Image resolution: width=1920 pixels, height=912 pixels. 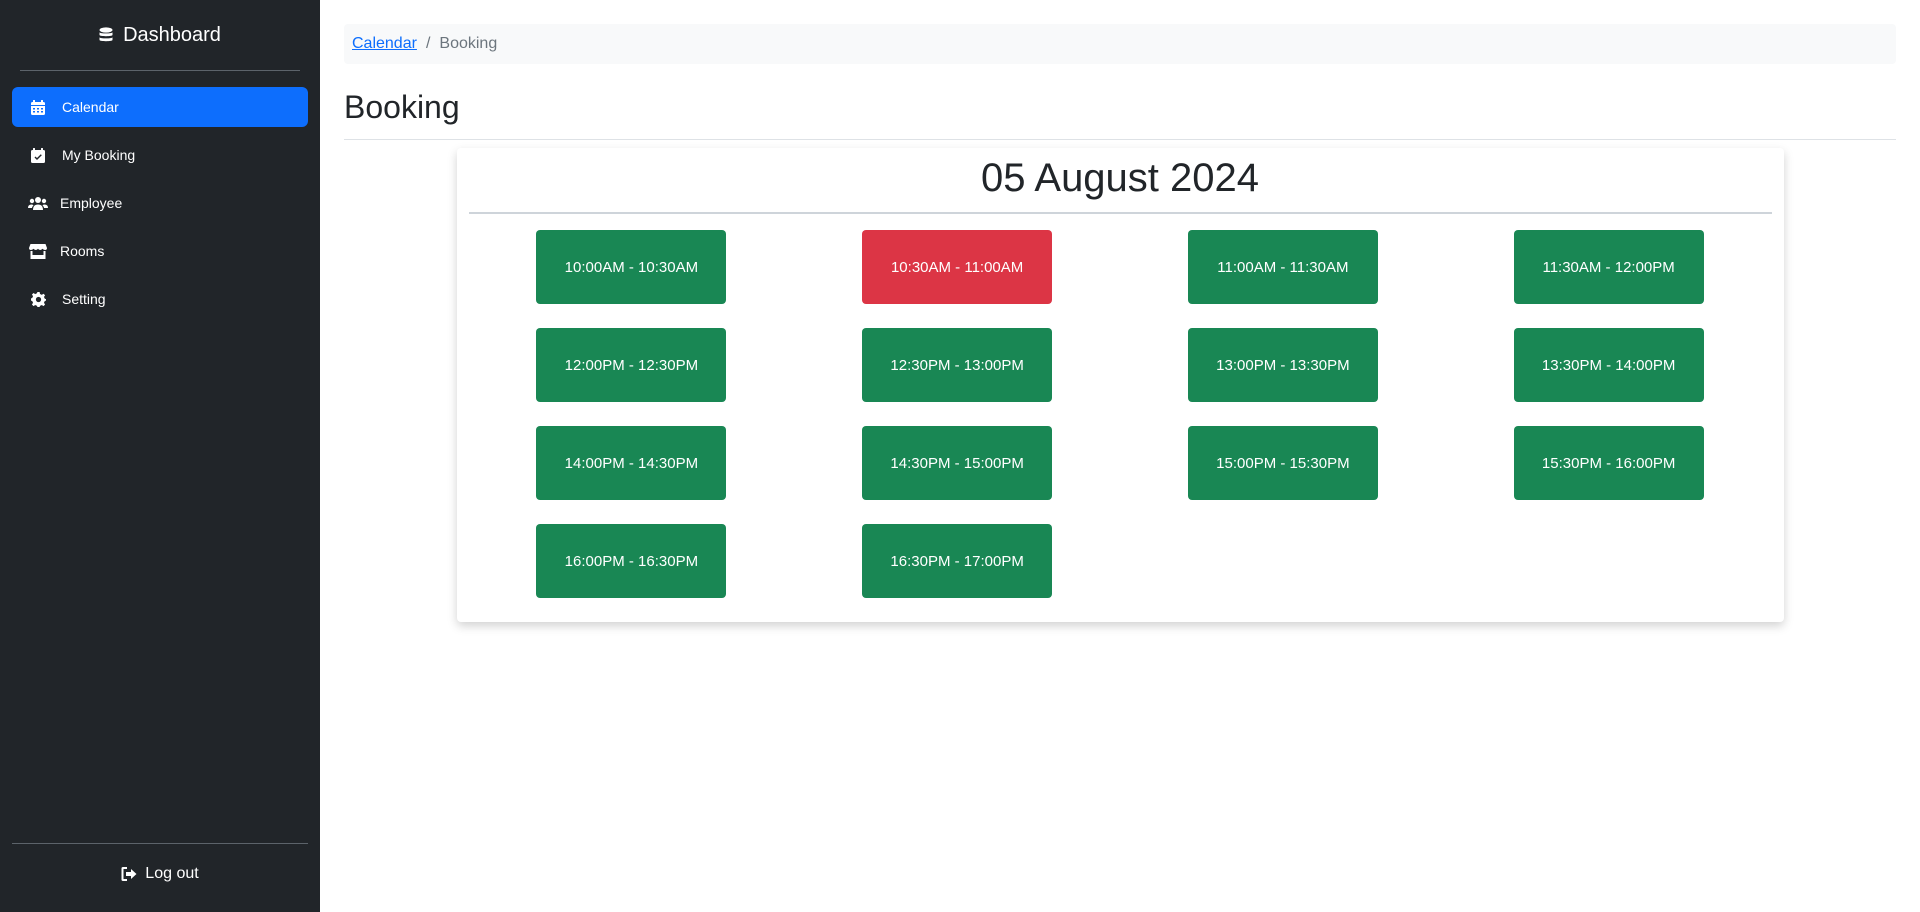 I want to click on time-slot-button: 14:30PM - 15:00PM, so click(x=957, y=463).